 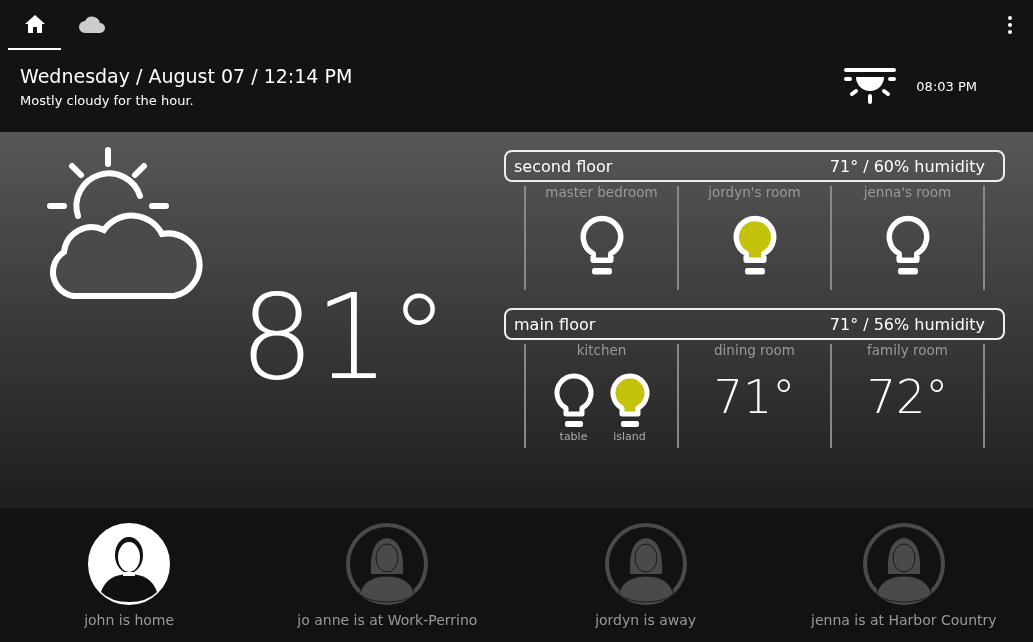 I want to click on sunset-time: 08:03 PM, so click(x=946, y=86).